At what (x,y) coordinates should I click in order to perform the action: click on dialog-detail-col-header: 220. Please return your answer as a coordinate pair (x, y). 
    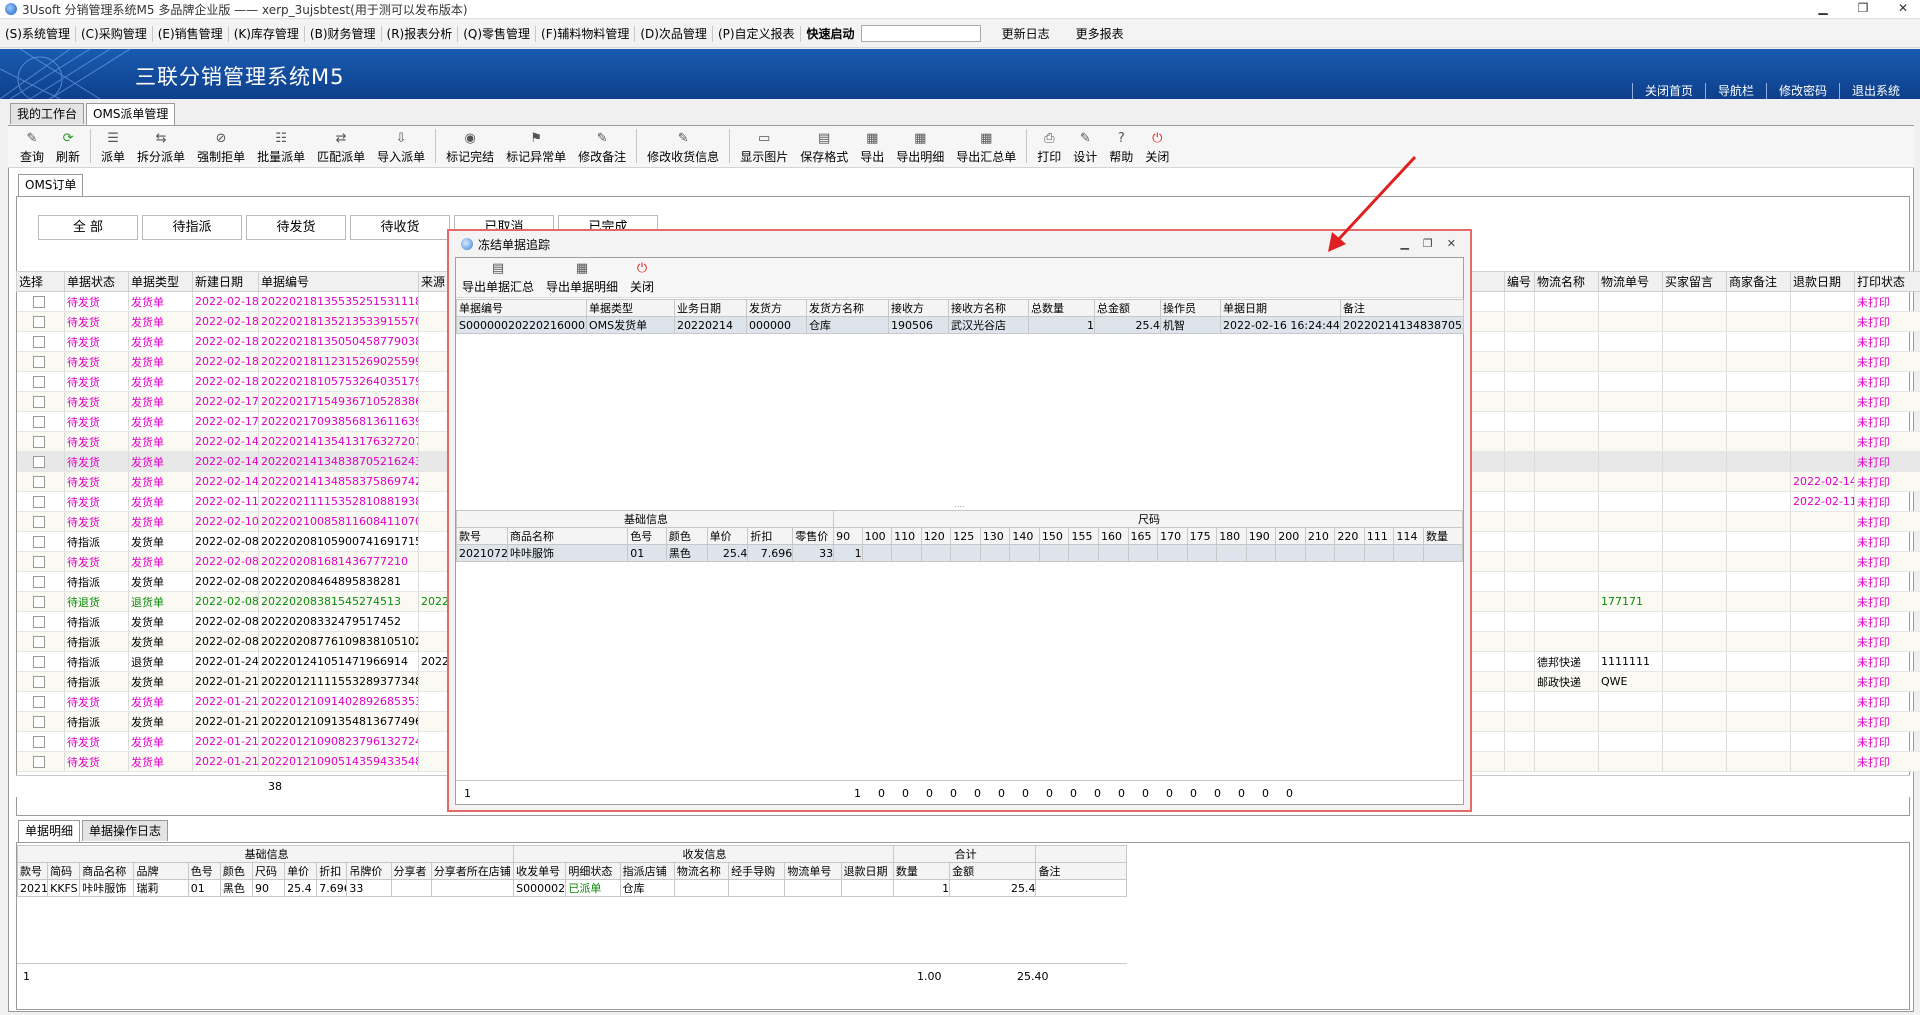
    Looking at the image, I should click on (1349, 536).